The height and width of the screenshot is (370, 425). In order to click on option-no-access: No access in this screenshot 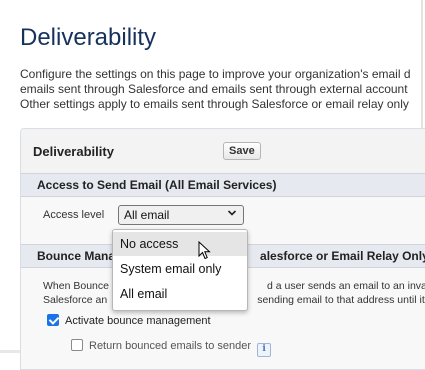, I will do `click(180, 244)`.